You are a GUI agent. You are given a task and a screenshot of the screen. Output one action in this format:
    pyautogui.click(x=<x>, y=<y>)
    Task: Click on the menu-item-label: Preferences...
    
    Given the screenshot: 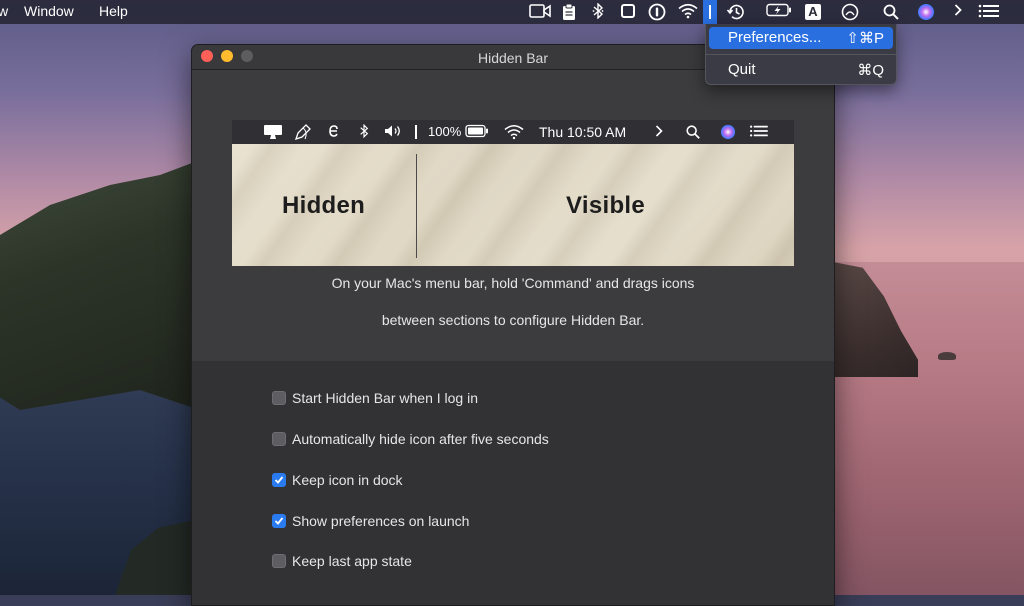 What is the action you would take?
    pyautogui.click(x=775, y=37)
    